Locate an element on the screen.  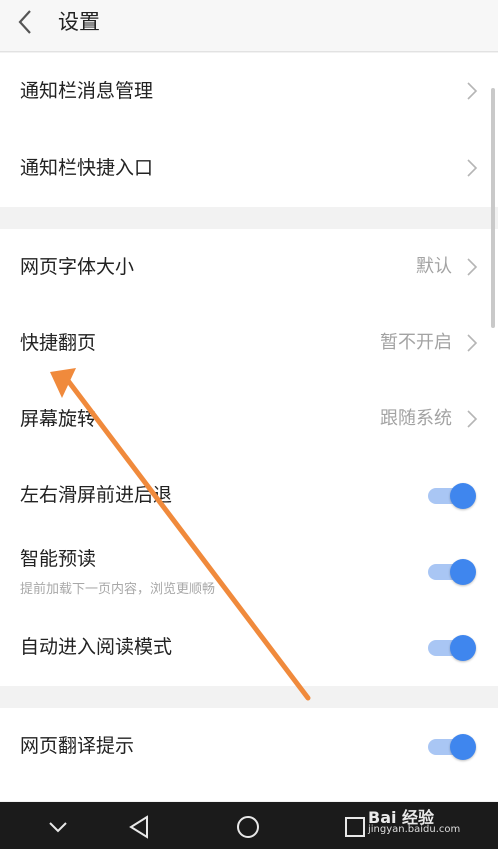
nav-recents-button is located at coordinates (355, 827).